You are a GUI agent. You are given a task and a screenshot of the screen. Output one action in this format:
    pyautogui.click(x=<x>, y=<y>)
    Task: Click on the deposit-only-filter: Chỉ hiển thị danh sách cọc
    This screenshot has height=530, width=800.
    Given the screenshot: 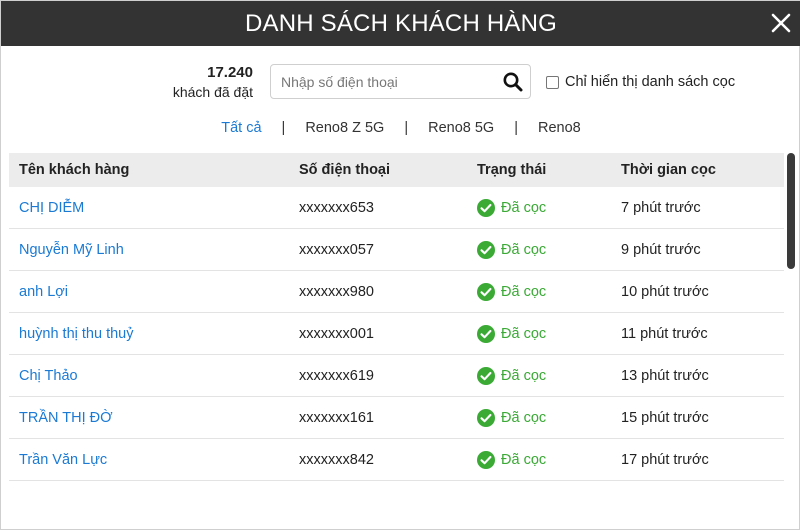 What is the action you would take?
    pyautogui.click(x=640, y=82)
    